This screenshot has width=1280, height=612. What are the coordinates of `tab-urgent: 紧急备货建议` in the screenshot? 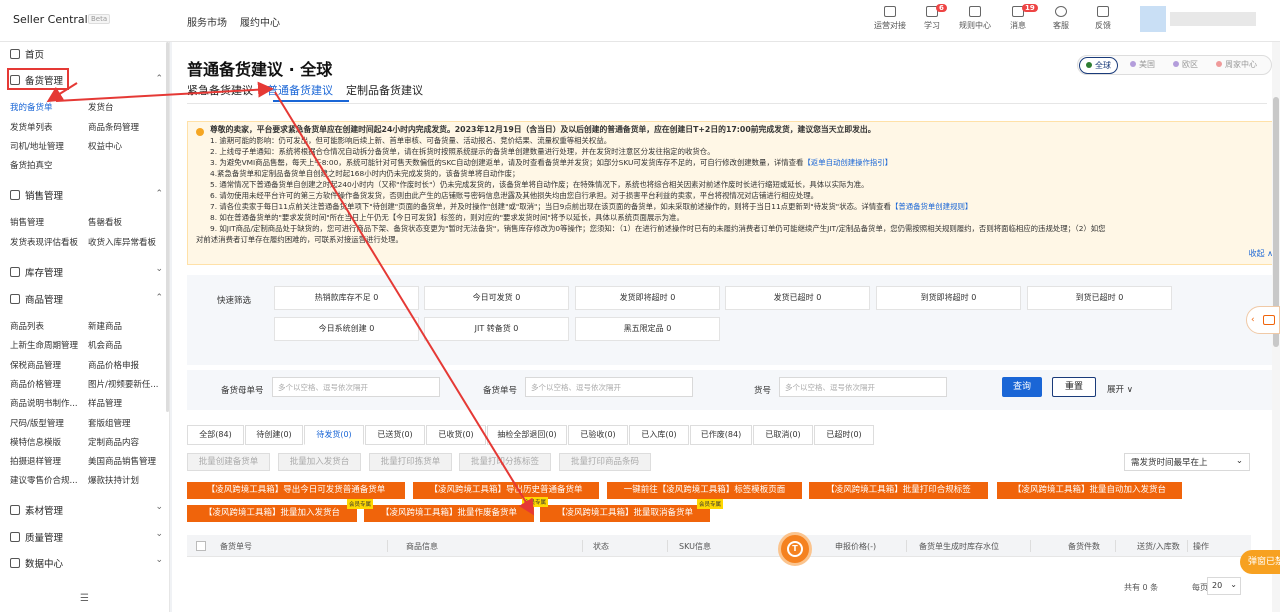 It's located at (220, 90).